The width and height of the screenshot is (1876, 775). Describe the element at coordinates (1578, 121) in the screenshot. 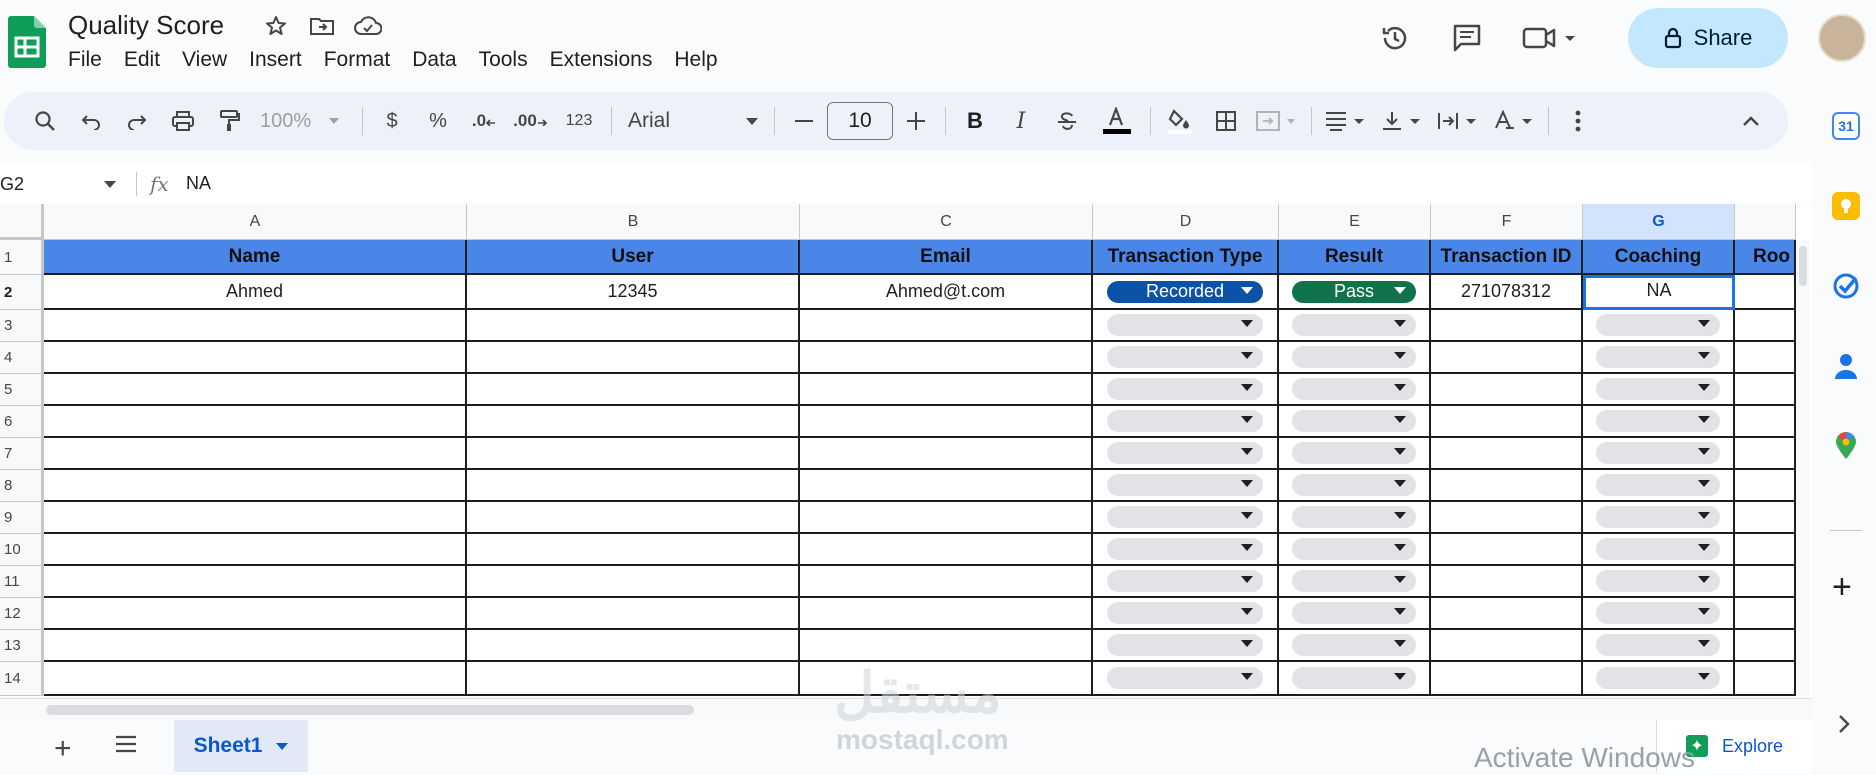

I see `more-options-icon` at that location.